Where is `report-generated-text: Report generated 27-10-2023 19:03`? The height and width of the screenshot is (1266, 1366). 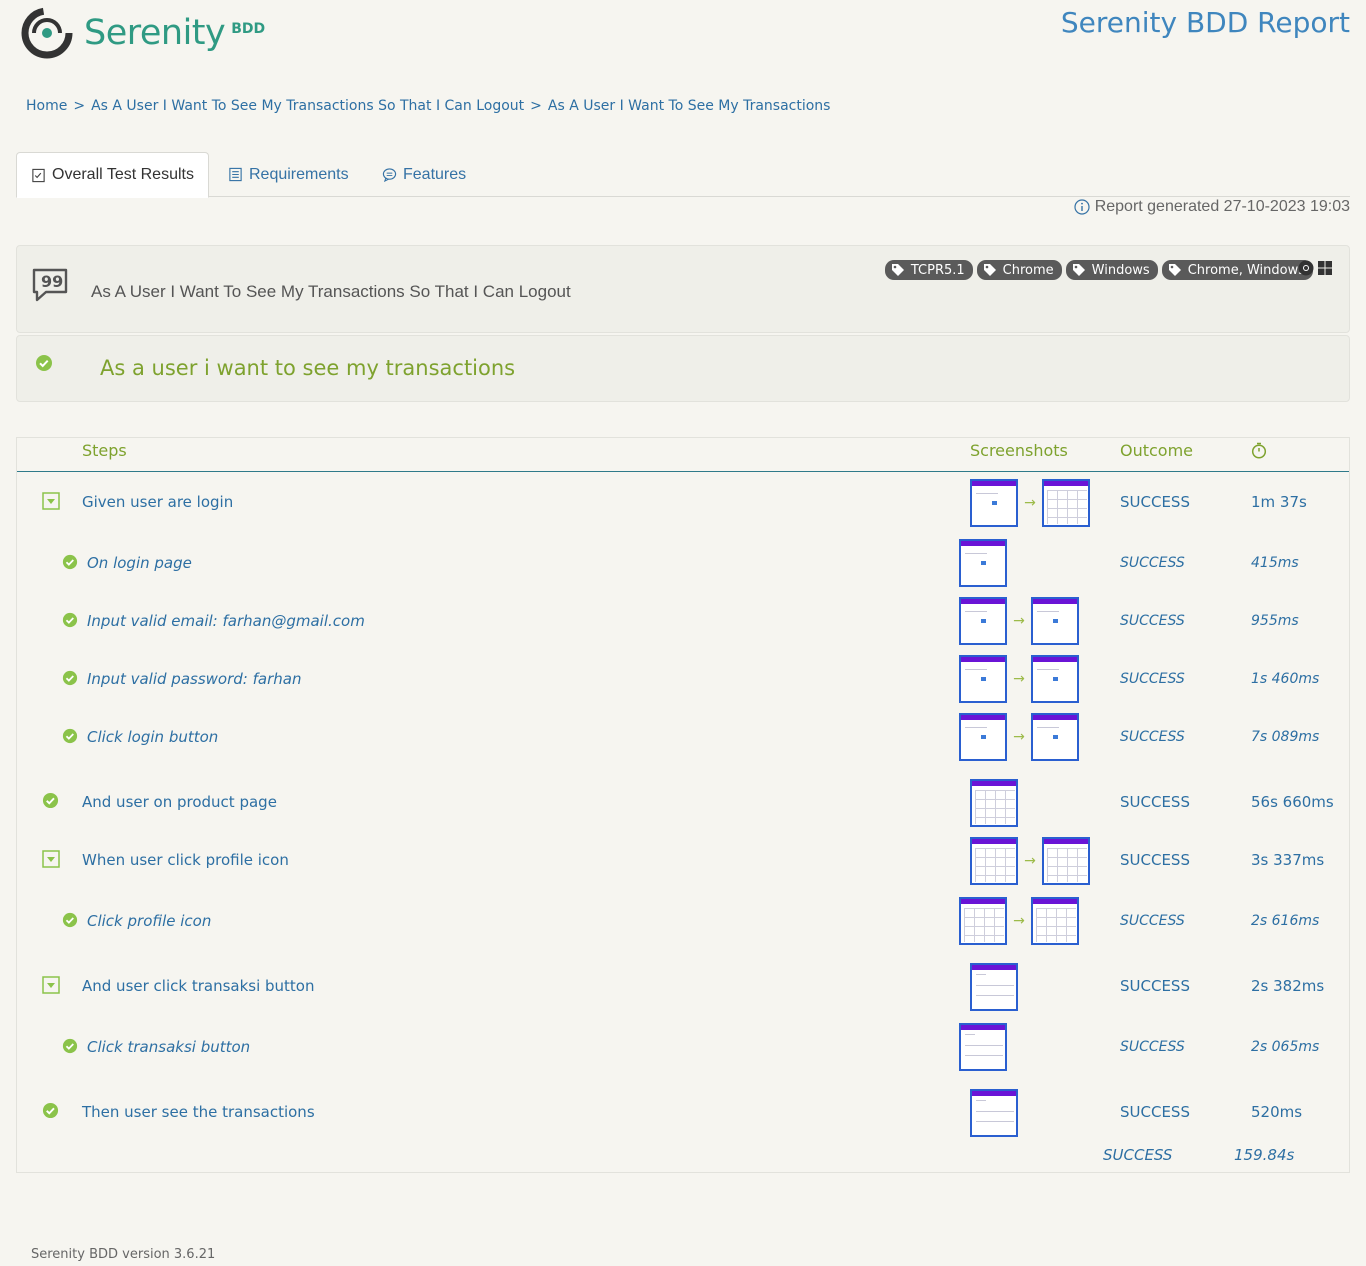 report-generated-text: Report generated 27-10-2023 19:03 is located at coordinates (1222, 206).